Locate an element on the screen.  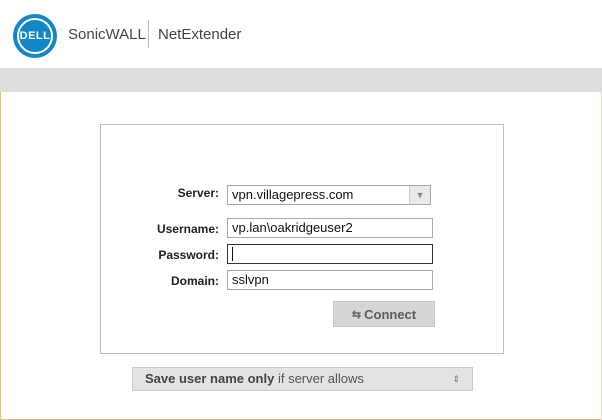
server-select: vpn.villagepress.com ▼ is located at coordinates (329, 195).